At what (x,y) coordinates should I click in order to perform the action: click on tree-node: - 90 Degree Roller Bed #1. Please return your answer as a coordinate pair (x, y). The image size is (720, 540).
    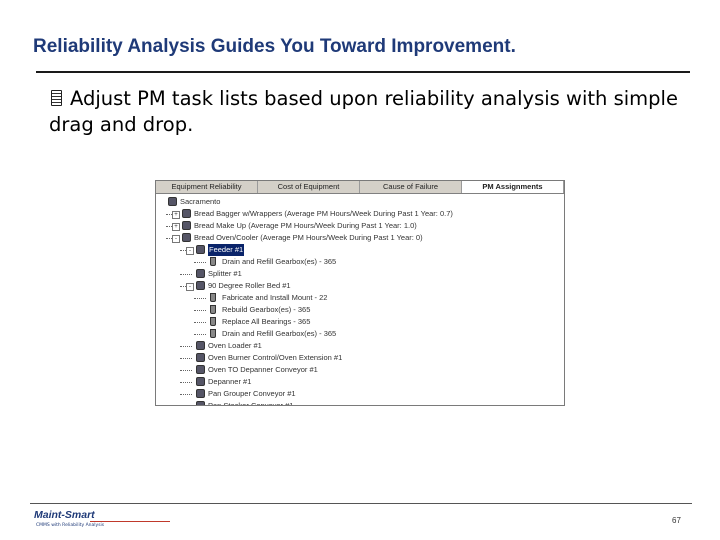
    Looking at the image, I should click on (360, 286).